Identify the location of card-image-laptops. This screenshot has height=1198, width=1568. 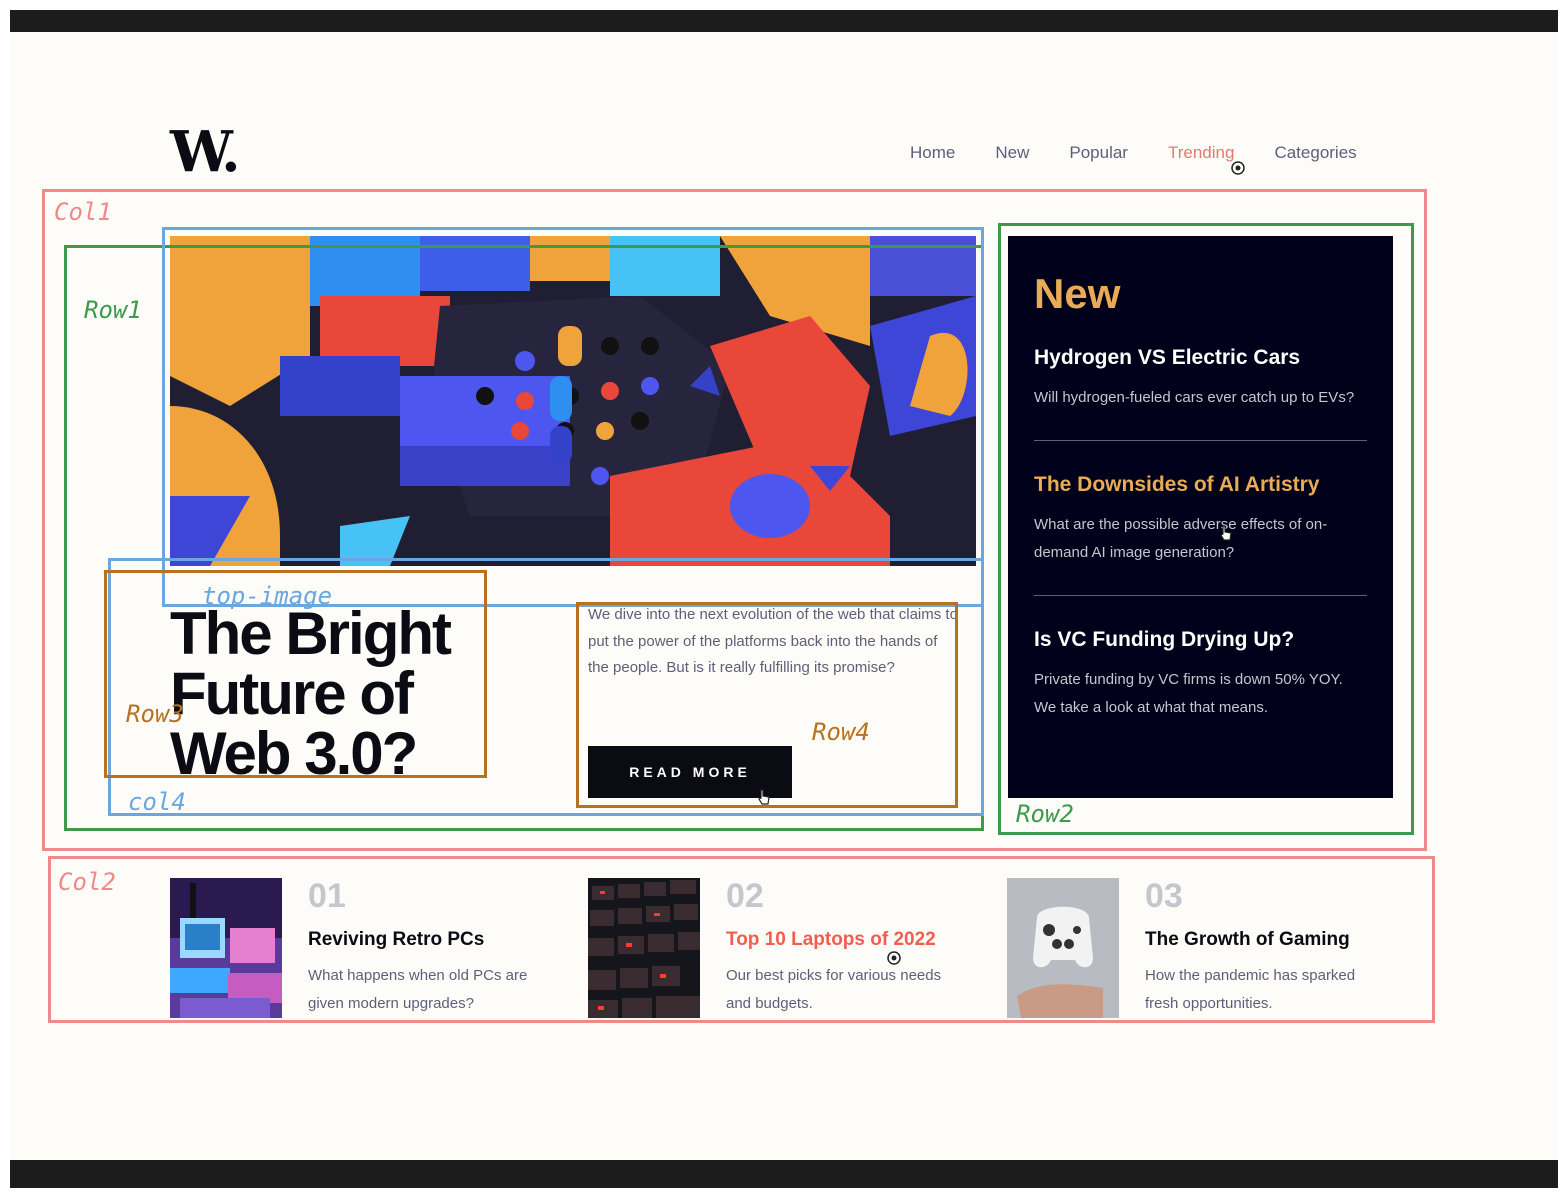
(644, 948).